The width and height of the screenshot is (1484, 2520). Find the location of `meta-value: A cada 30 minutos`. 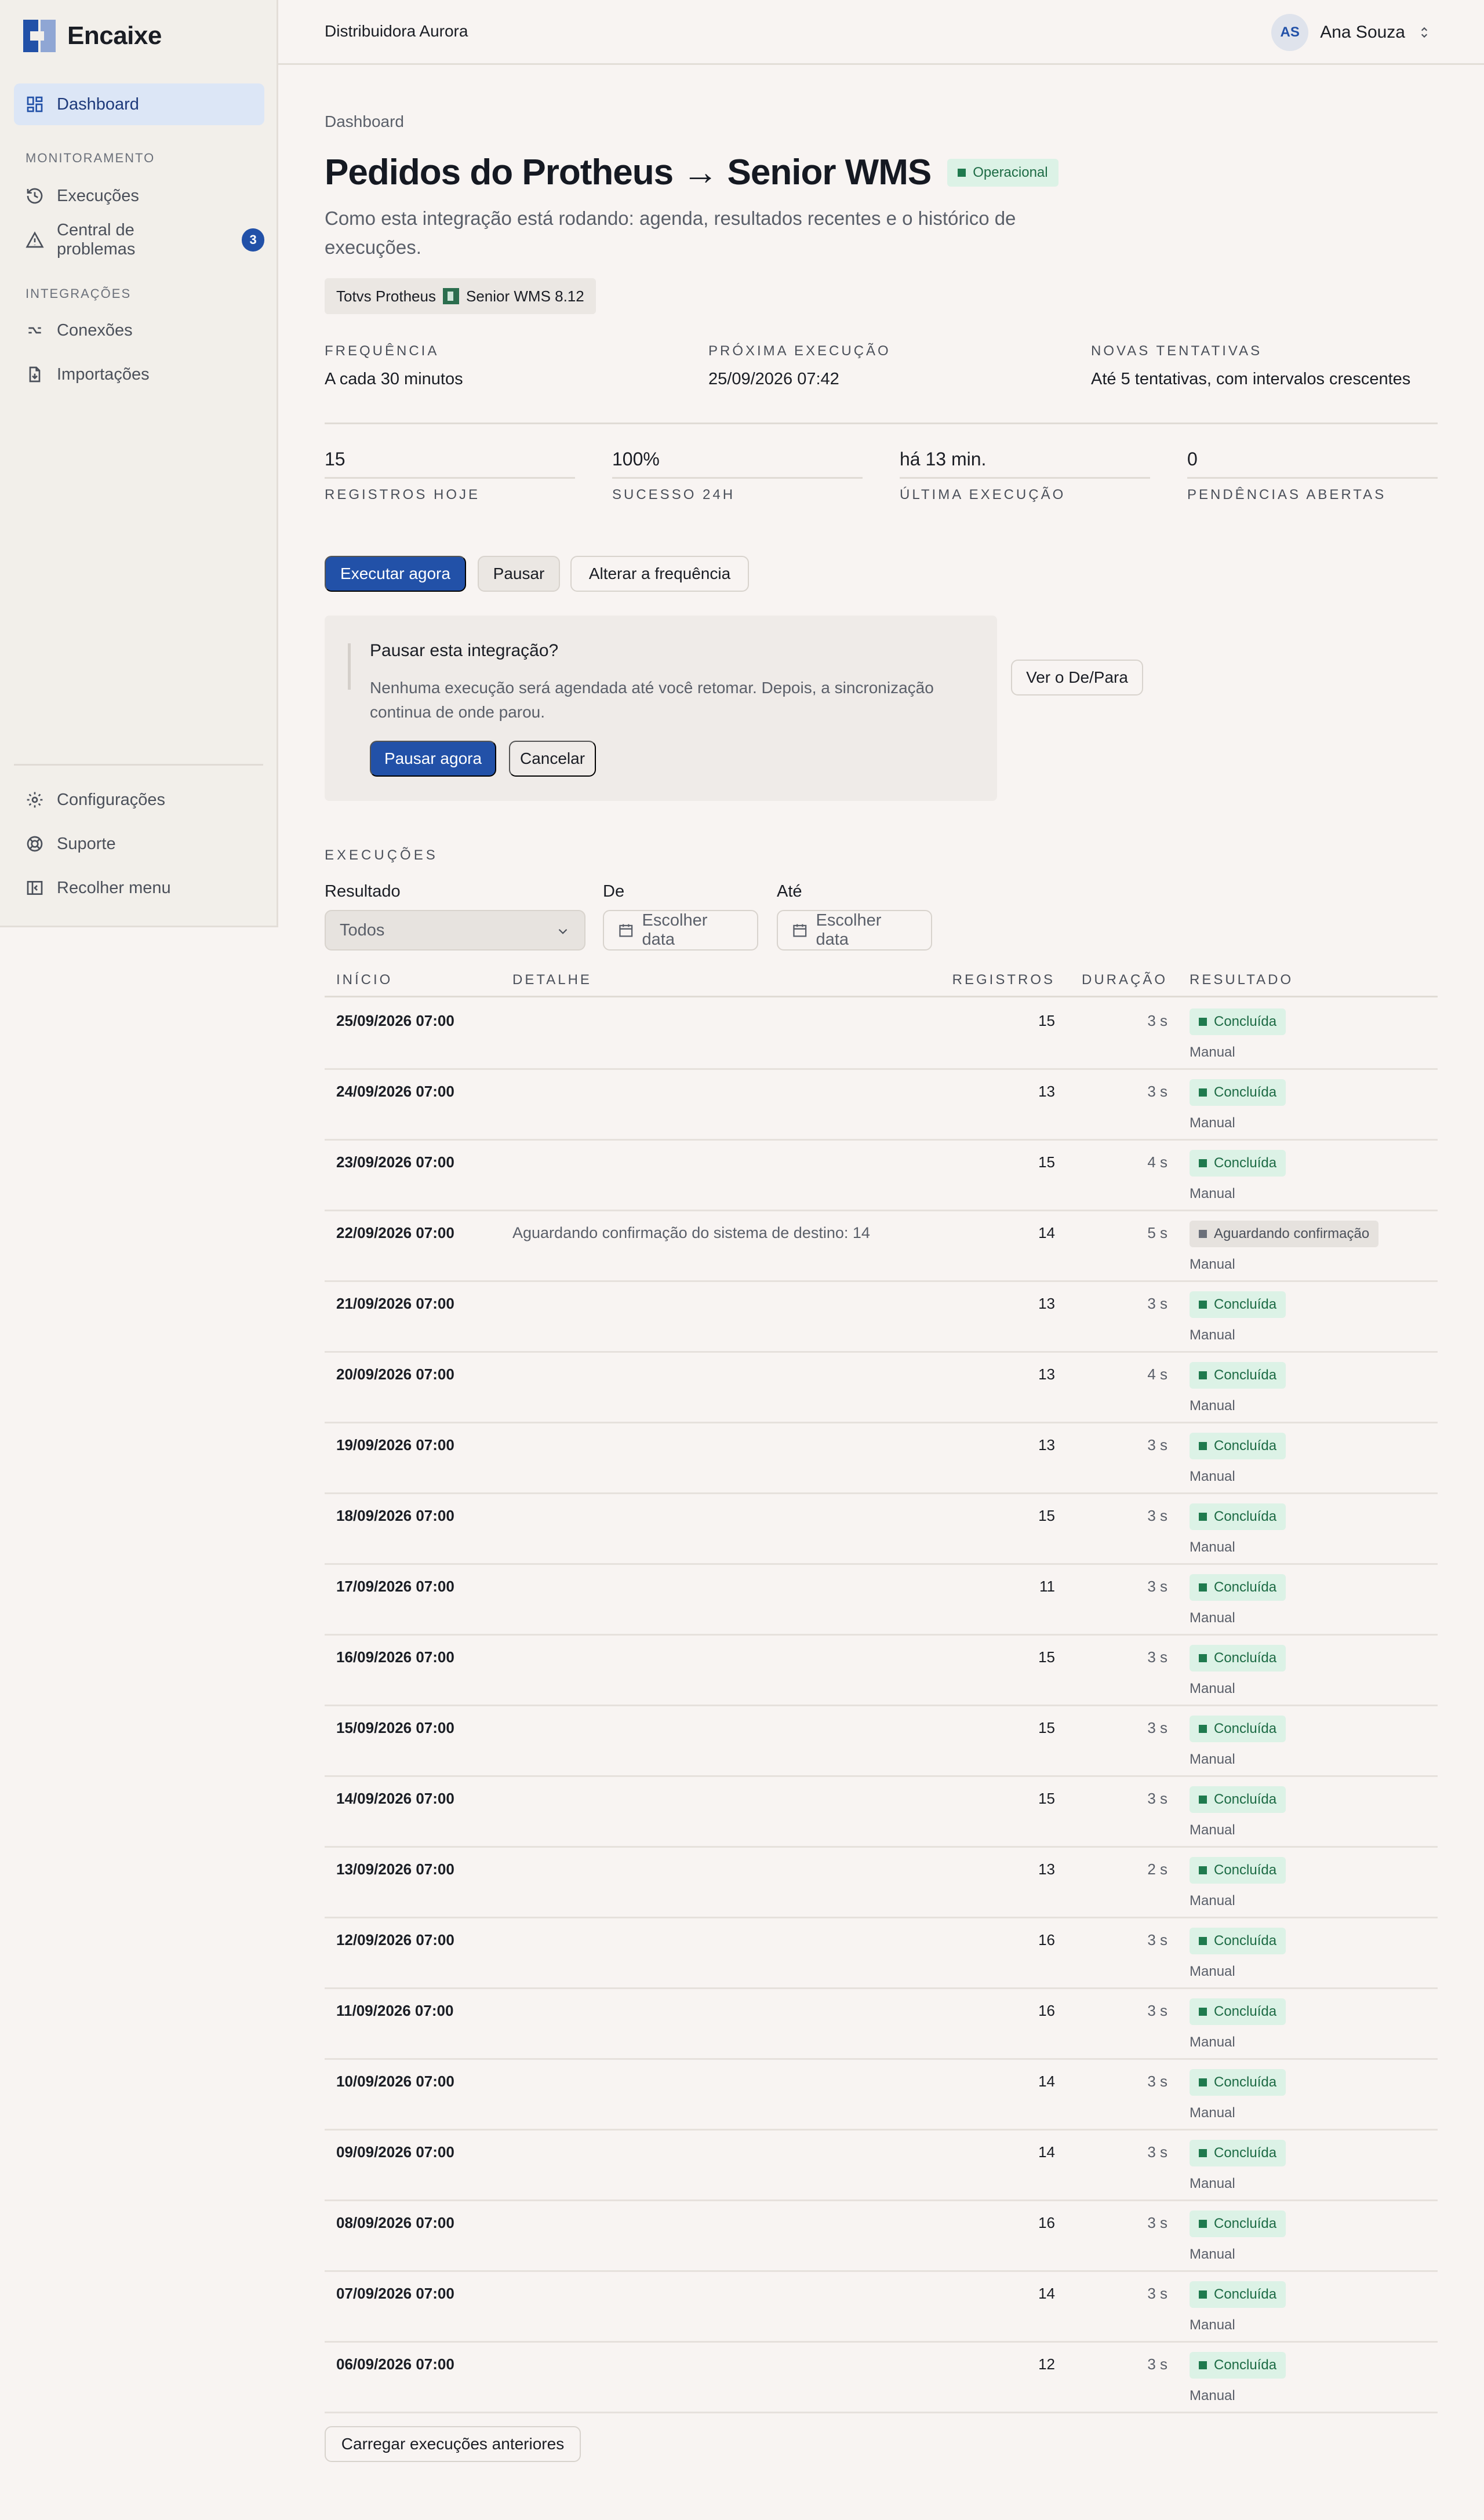

meta-value: A cada 30 minutos is located at coordinates (394, 379).